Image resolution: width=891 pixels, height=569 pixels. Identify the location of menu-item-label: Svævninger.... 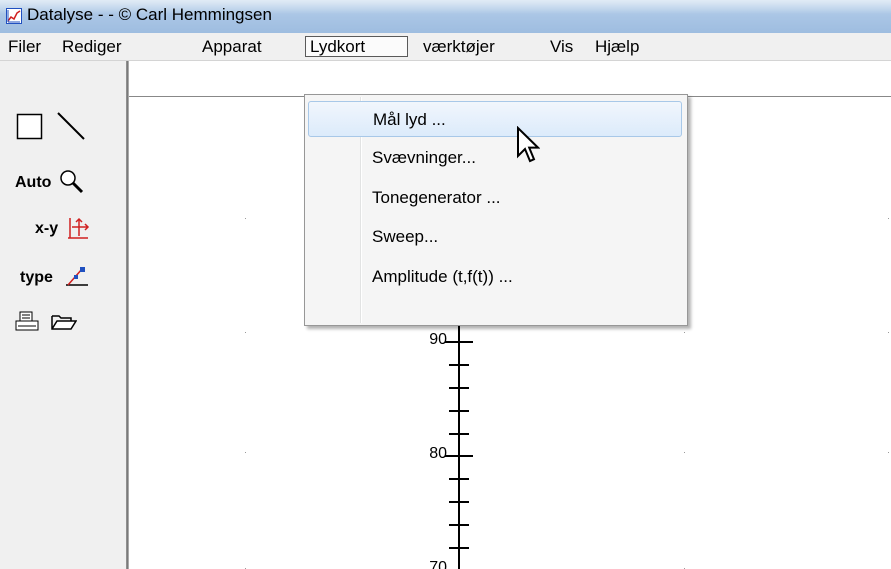
(424, 157).